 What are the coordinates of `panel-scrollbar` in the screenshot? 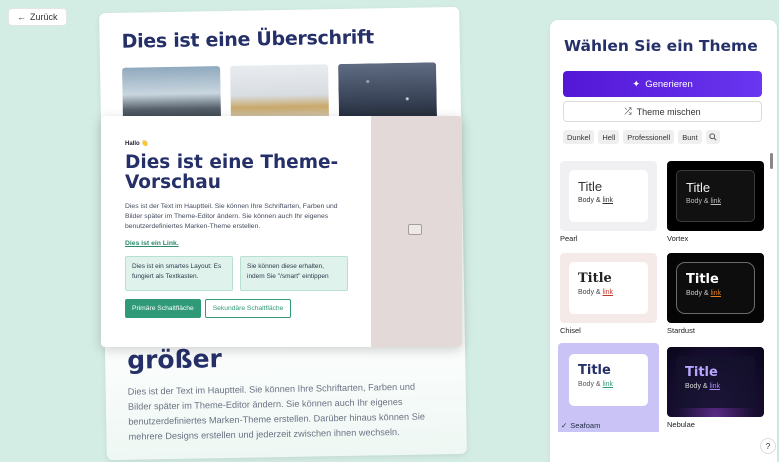 It's located at (771, 161).